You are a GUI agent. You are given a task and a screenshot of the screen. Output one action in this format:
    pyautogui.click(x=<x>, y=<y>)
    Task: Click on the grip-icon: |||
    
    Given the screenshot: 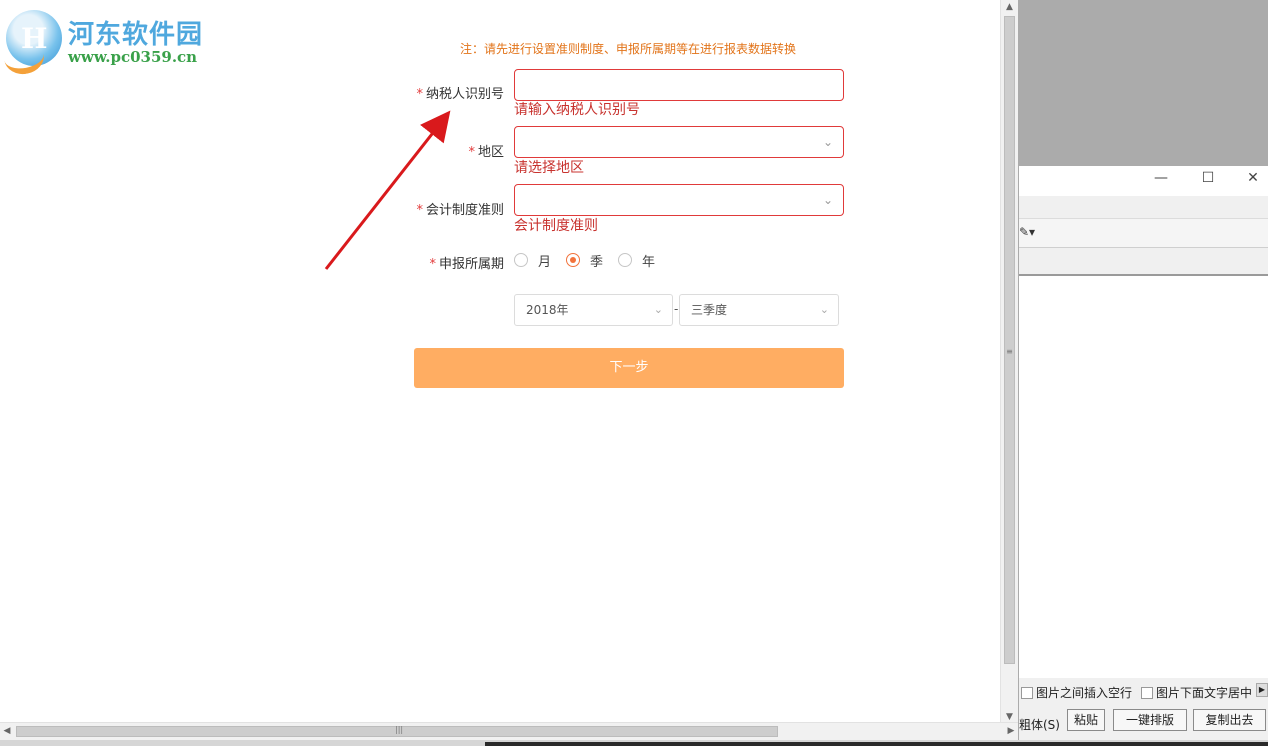 What is the action you would take?
    pyautogui.click(x=399, y=729)
    